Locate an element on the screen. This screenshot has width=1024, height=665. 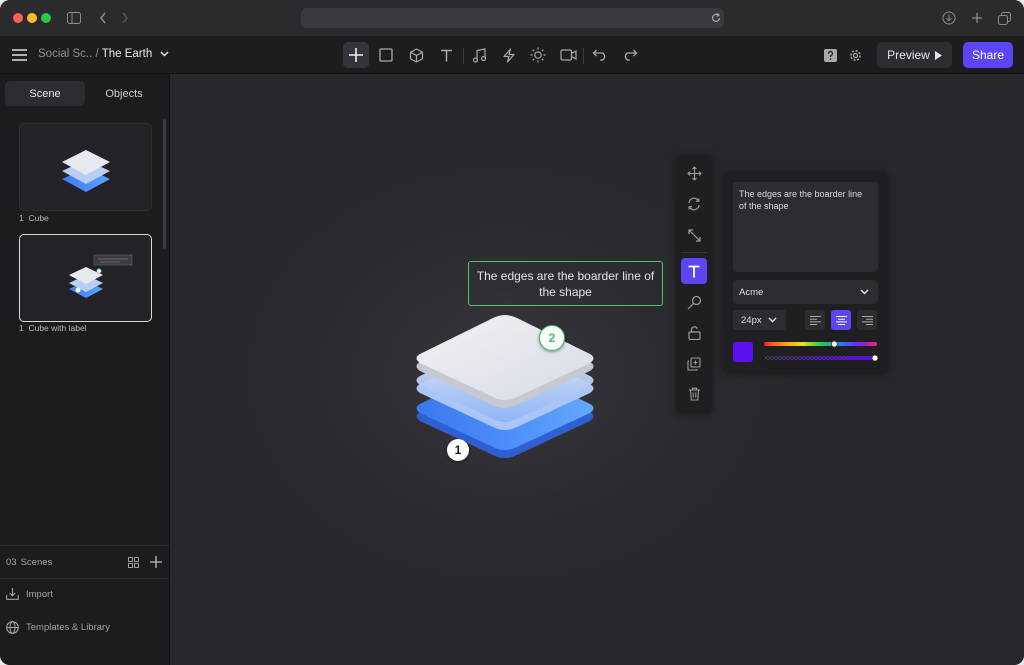
align-center-button is located at coordinates (841, 320).